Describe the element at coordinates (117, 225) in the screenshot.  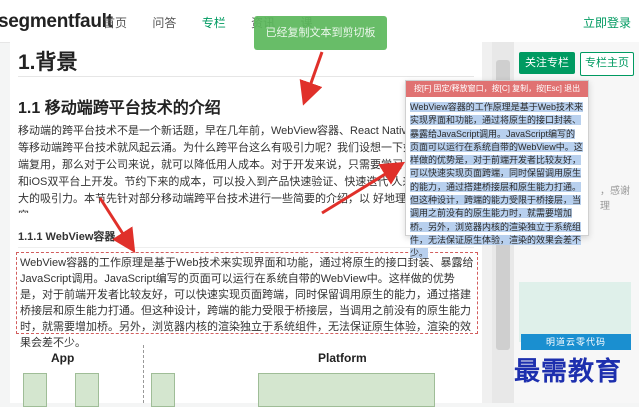
I see `arrow-to-selection` at that location.